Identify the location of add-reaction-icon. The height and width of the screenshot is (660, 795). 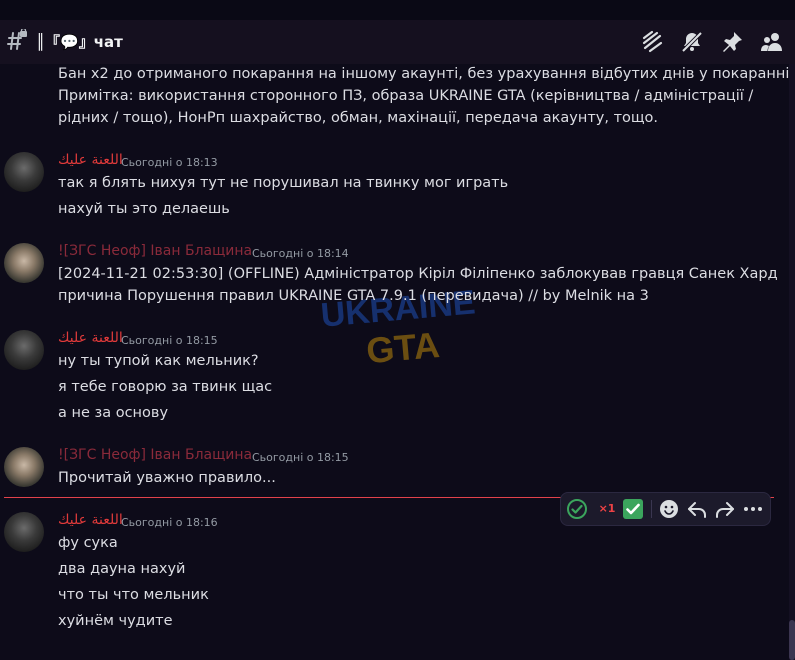
(669, 509).